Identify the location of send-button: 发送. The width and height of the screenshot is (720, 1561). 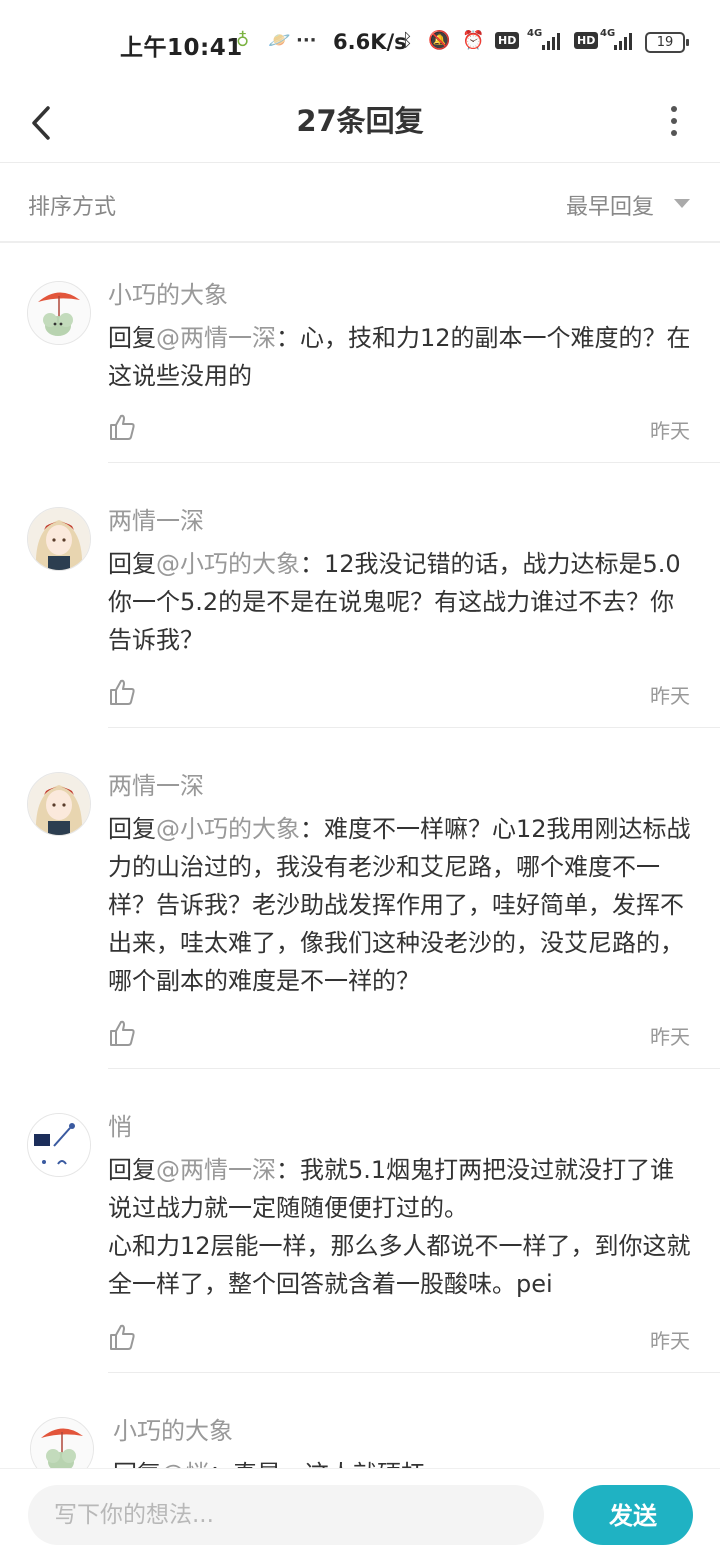
(633, 1515).